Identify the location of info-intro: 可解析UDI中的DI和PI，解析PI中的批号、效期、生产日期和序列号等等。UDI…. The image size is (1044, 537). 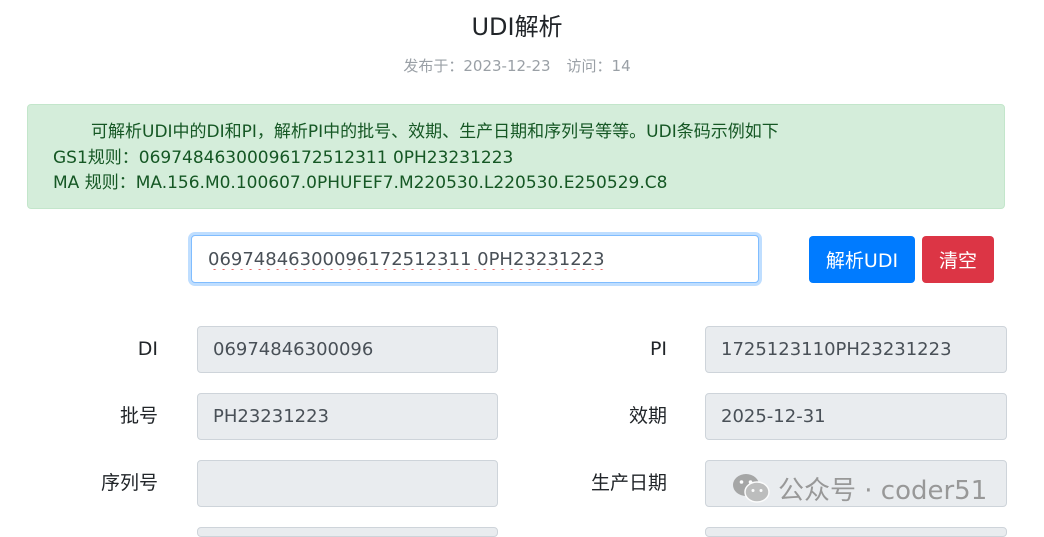
(435, 132).